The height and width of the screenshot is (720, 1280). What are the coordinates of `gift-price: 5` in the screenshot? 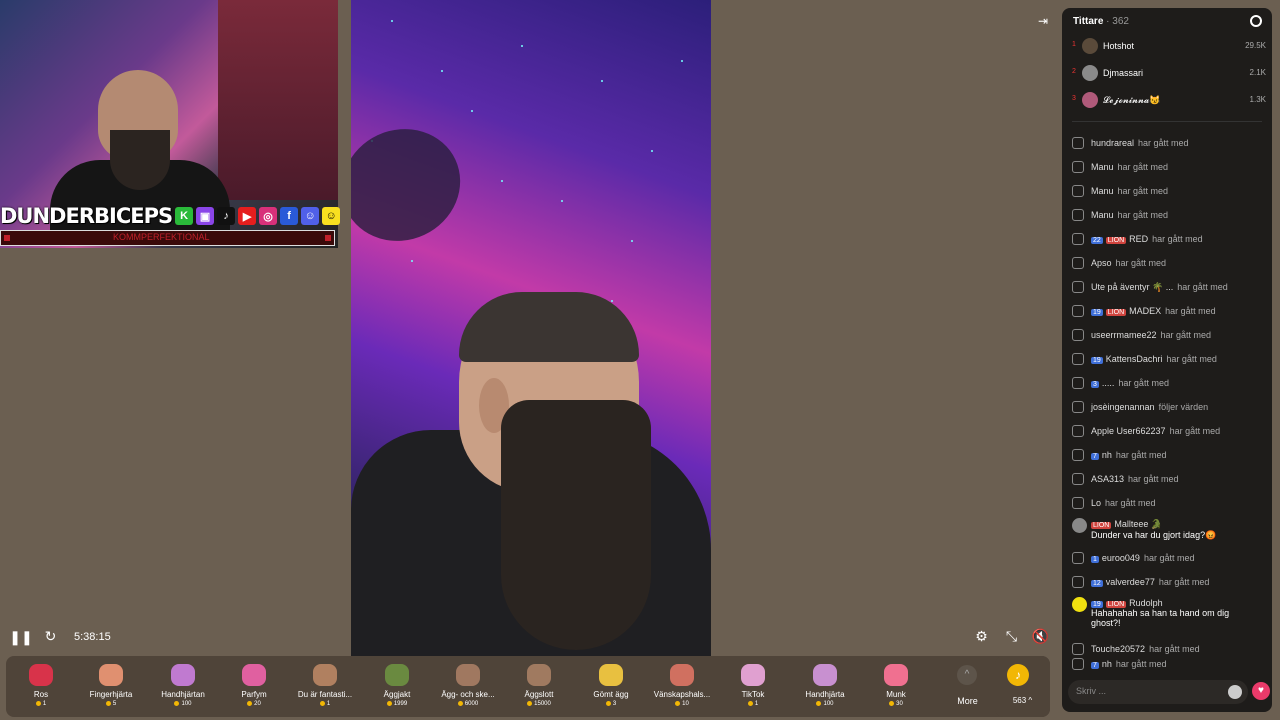 It's located at (111, 704).